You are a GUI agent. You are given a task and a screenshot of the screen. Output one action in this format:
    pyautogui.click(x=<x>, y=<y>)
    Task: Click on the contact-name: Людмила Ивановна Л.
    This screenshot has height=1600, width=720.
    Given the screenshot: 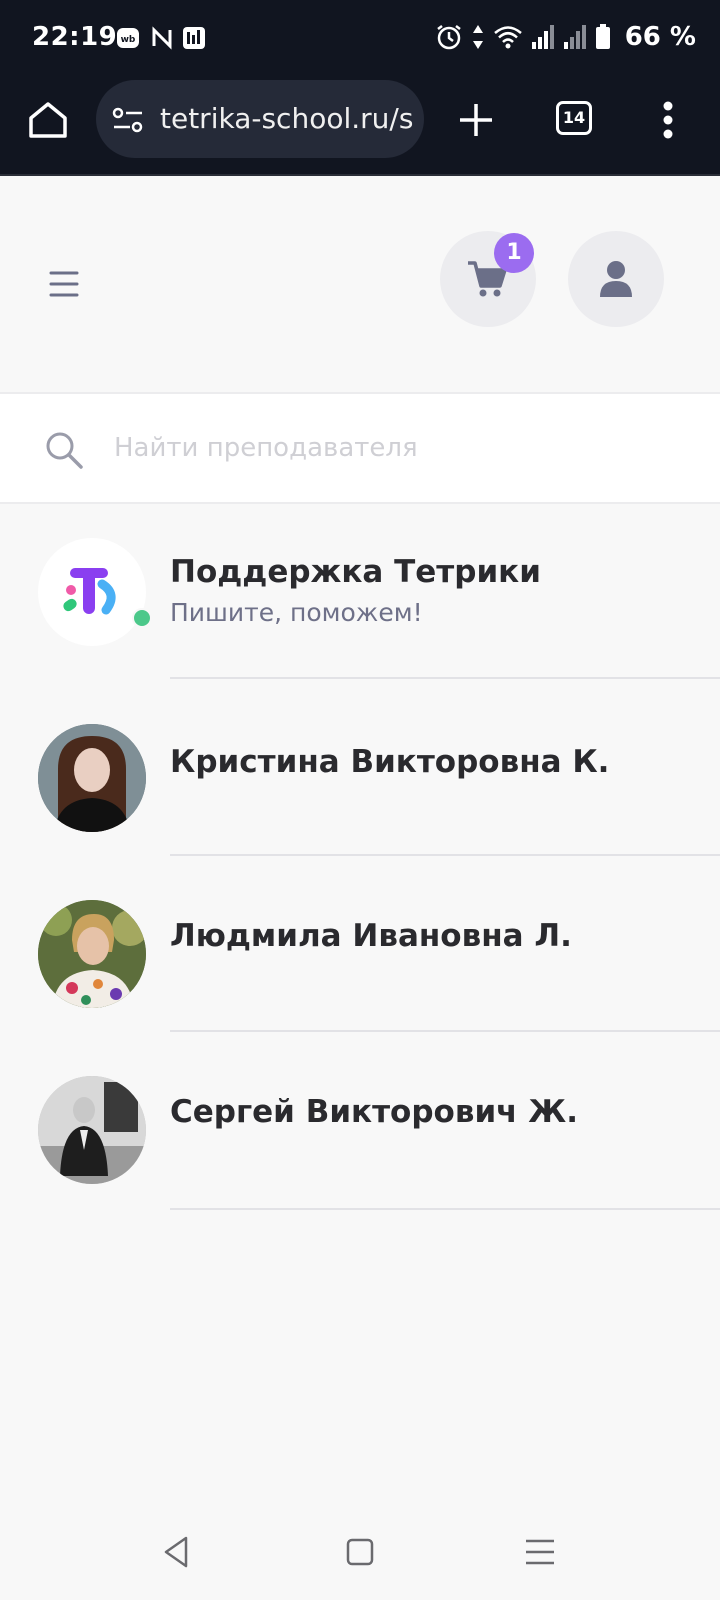 What is the action you would take?
    pyautogui.click(x=371, y=936)
    